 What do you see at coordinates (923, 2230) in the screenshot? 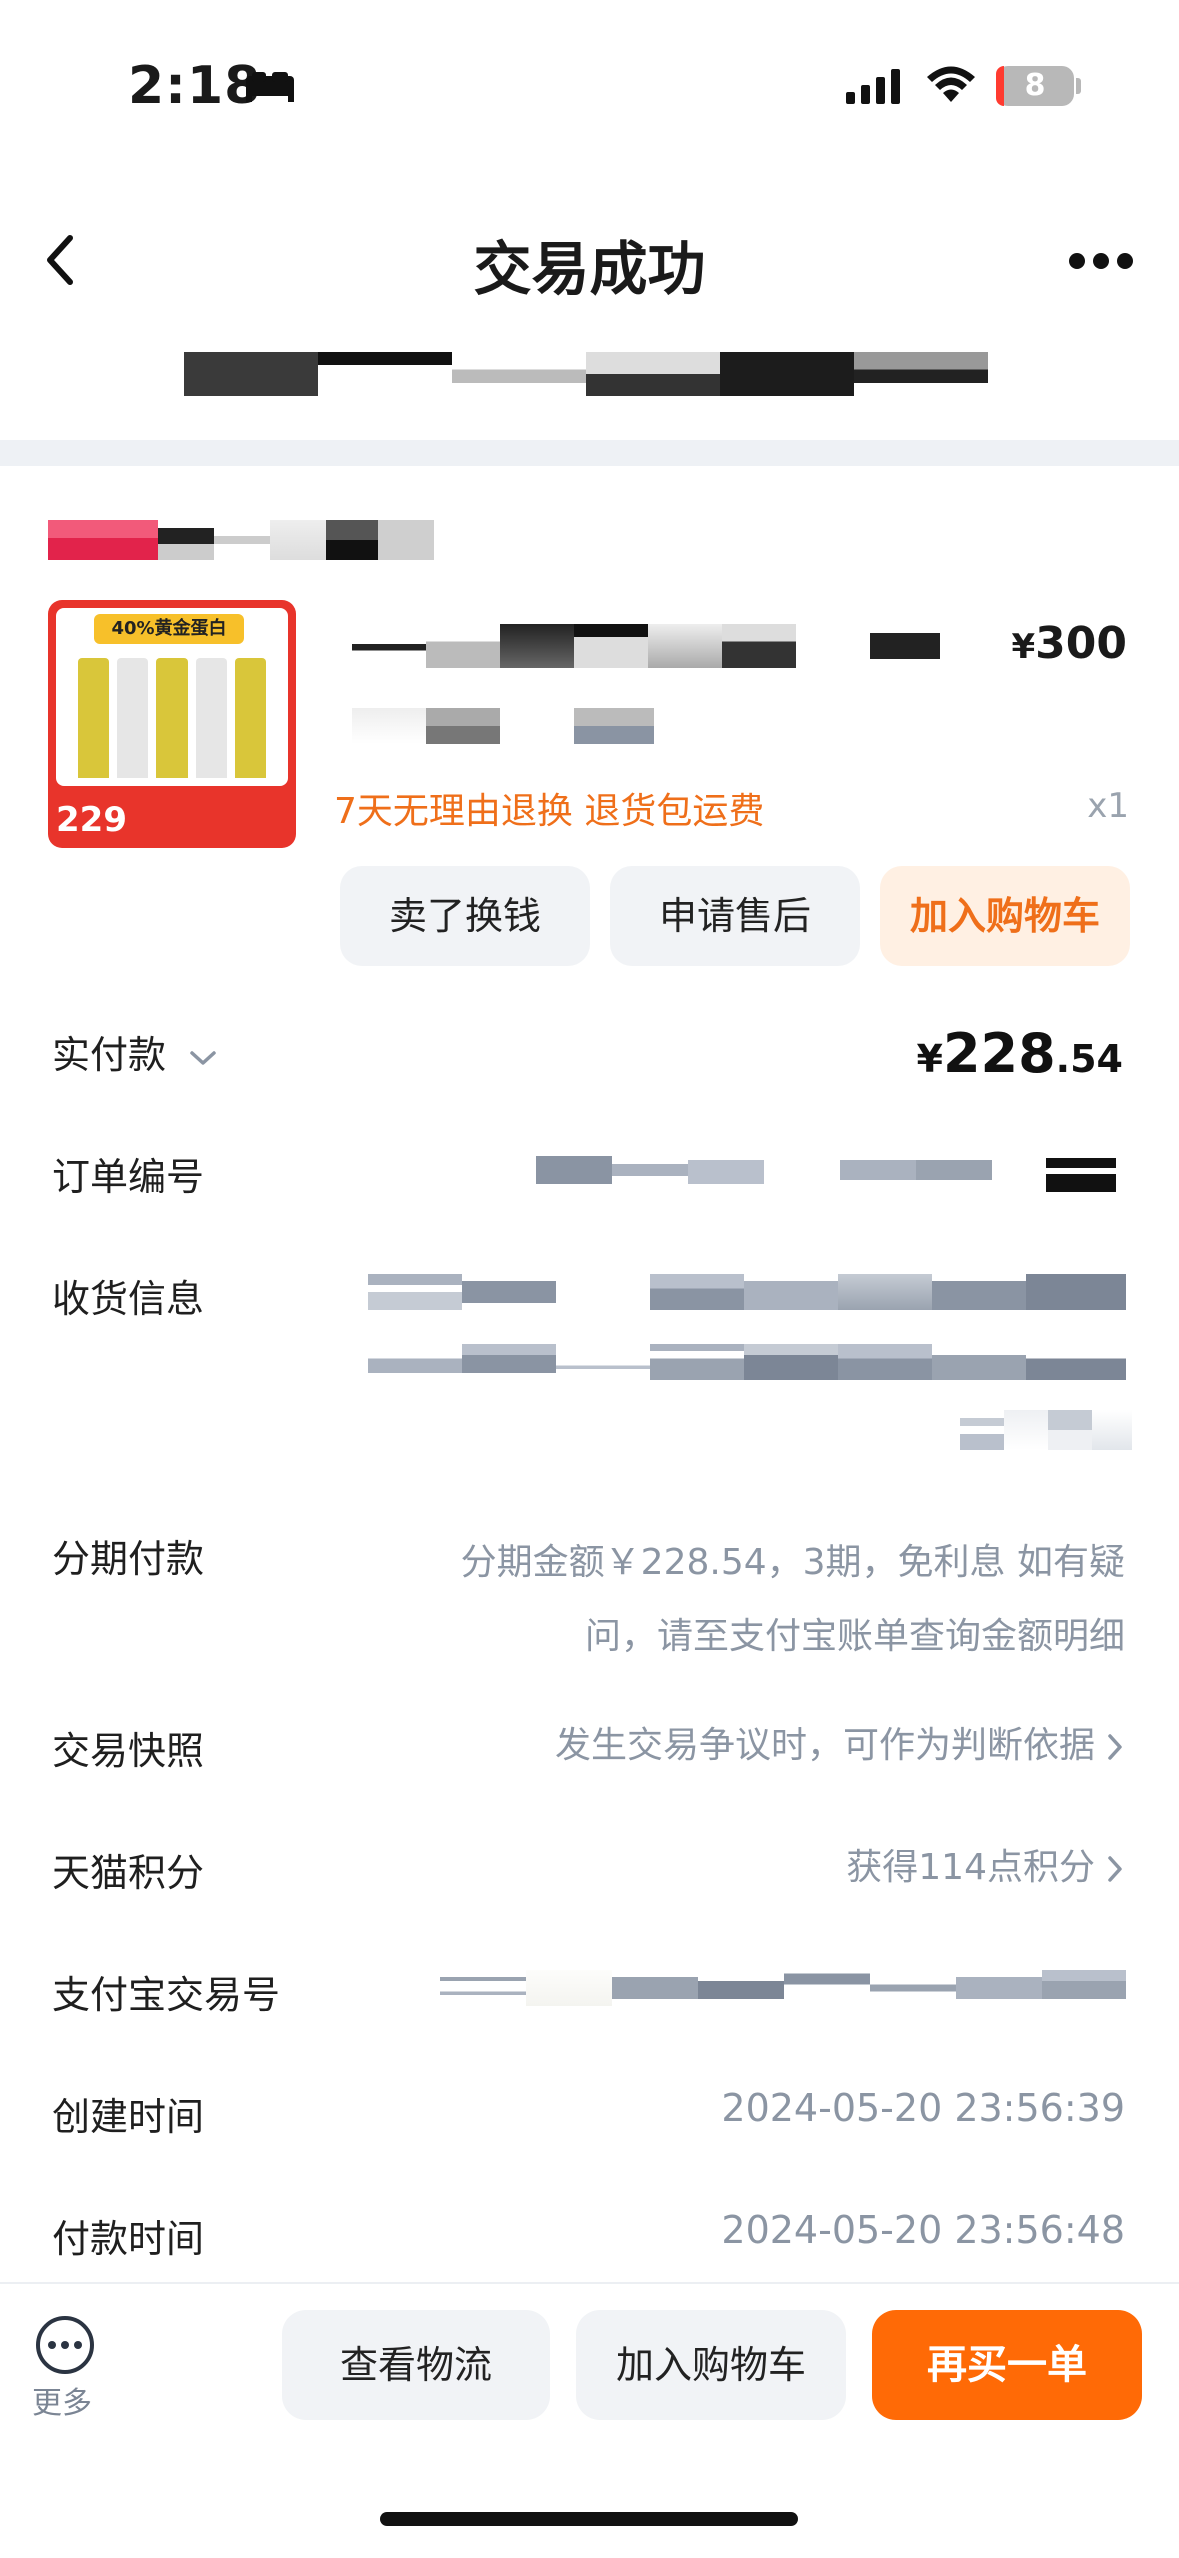
I see `payment-time-value: 2024-05-20 23:56:48` at bounding box center [923, 2230].